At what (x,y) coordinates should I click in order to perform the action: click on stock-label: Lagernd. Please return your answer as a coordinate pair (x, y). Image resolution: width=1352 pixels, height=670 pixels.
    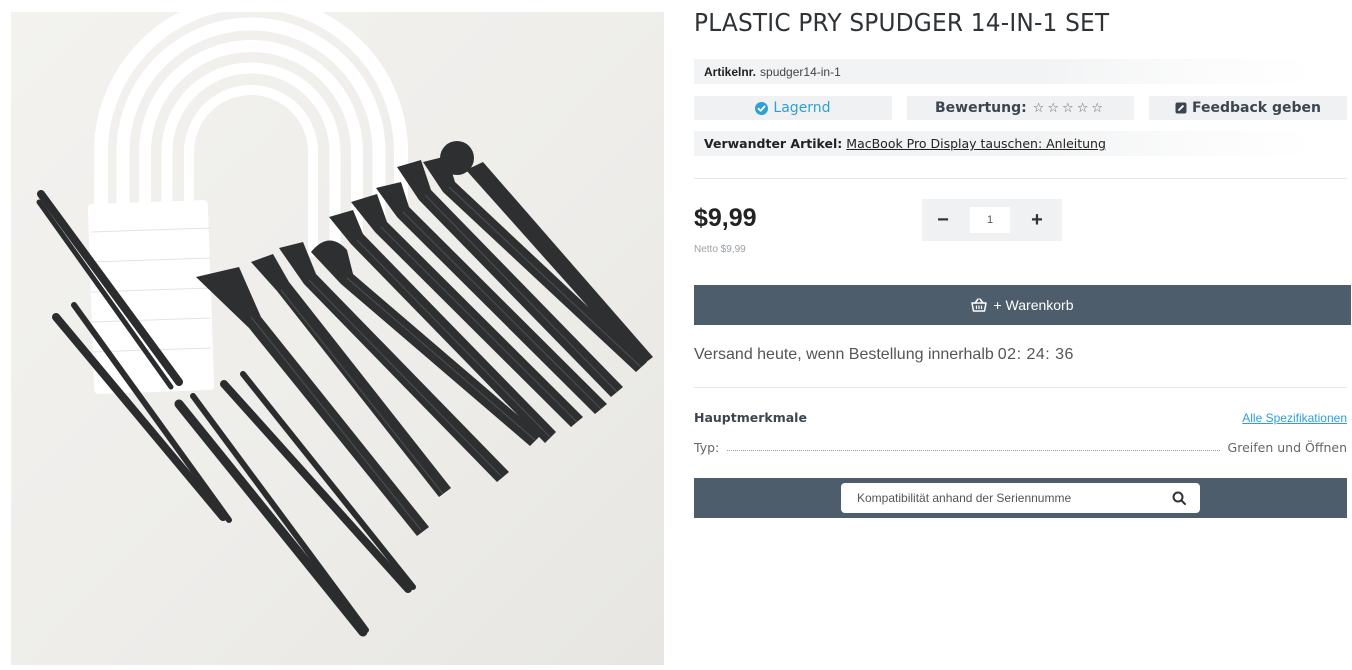
    Looking at the image, I should click on (802, 108).